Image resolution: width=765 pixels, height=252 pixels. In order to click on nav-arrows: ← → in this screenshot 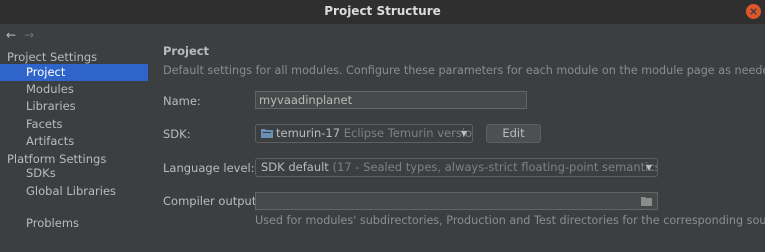, I will do `click(20, 35)`.